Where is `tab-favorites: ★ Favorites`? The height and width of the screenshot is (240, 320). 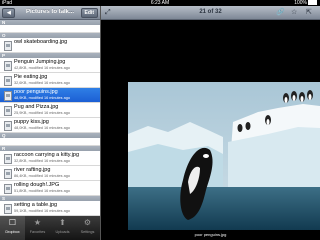
tab-favorites: ★ Favorites is located at coordinates (37, 228).